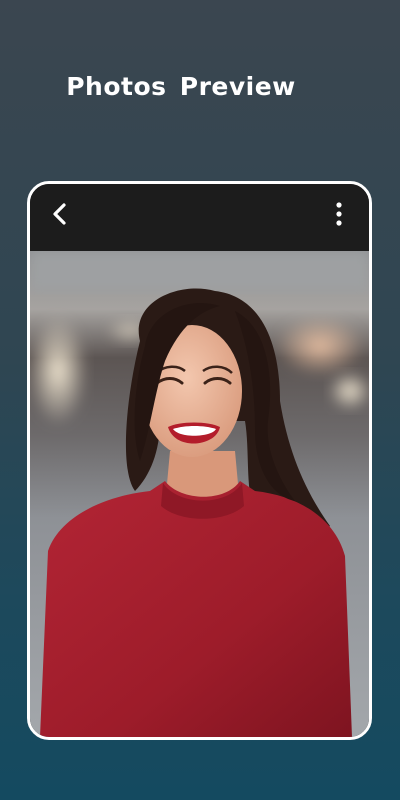 The width and height of the screenshot is (400, 800). Describe the element at coordinates (199, 217) in the screenshot. I see `viewer-toolbar` at that location.